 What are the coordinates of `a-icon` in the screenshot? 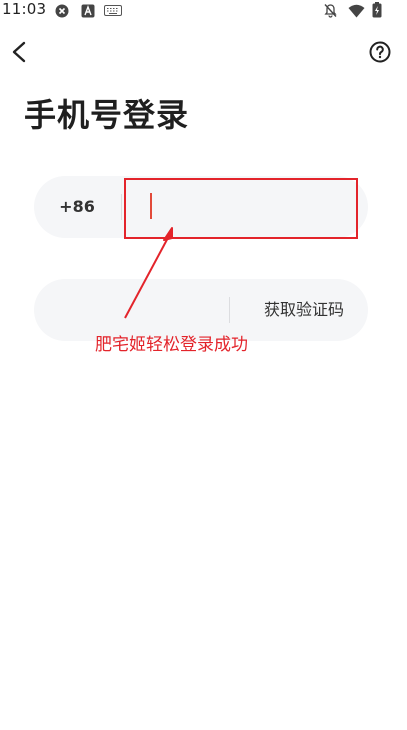 It's located at (88, 12).